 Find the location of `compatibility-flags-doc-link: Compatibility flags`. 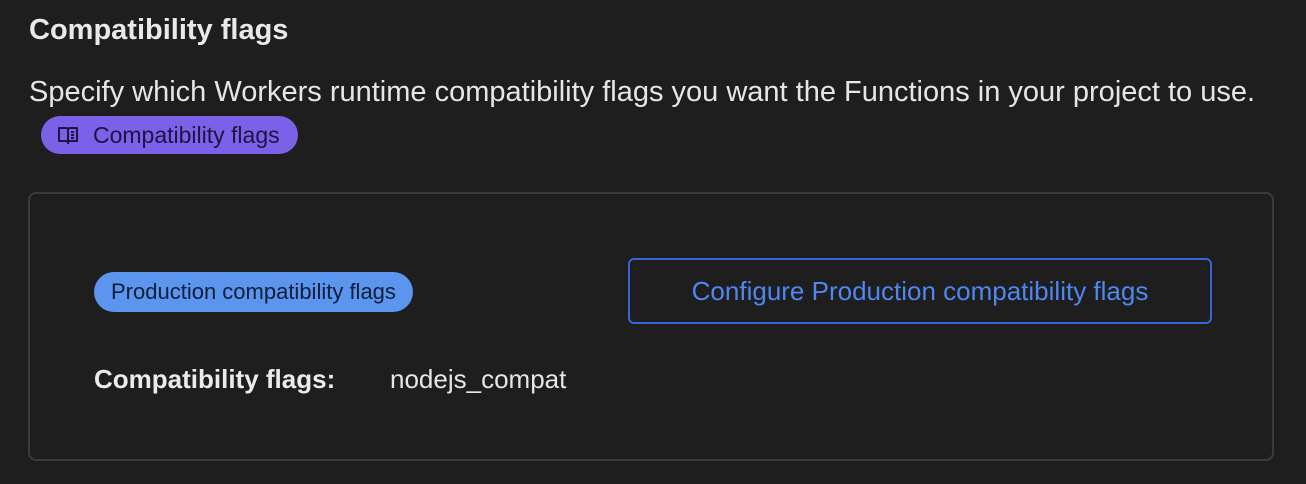

compatibility-flags-doc-link: Compatibility flags is located at coordinates (169, 135).